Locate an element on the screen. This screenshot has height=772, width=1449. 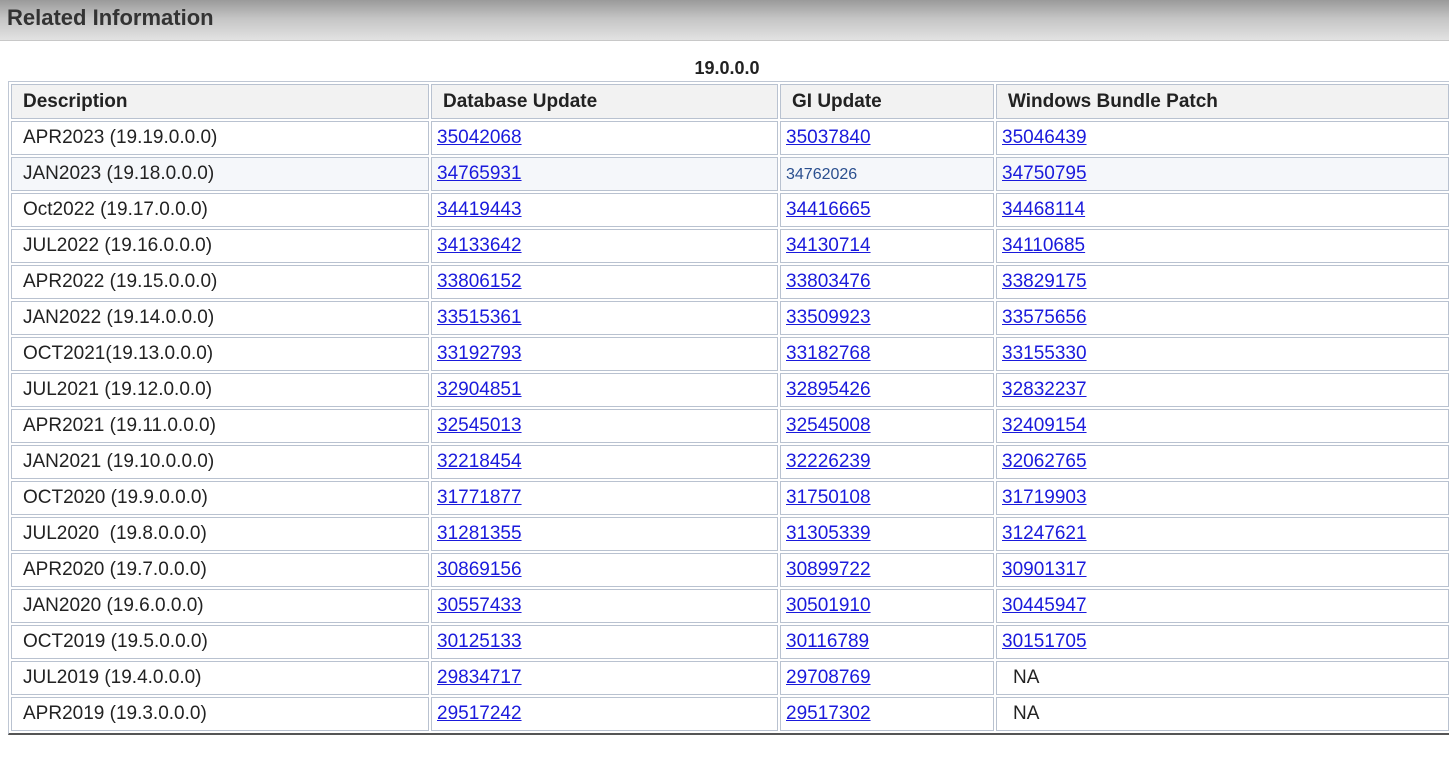
patch-link-database-update: 31771877 is located at coordinates (479, 497).